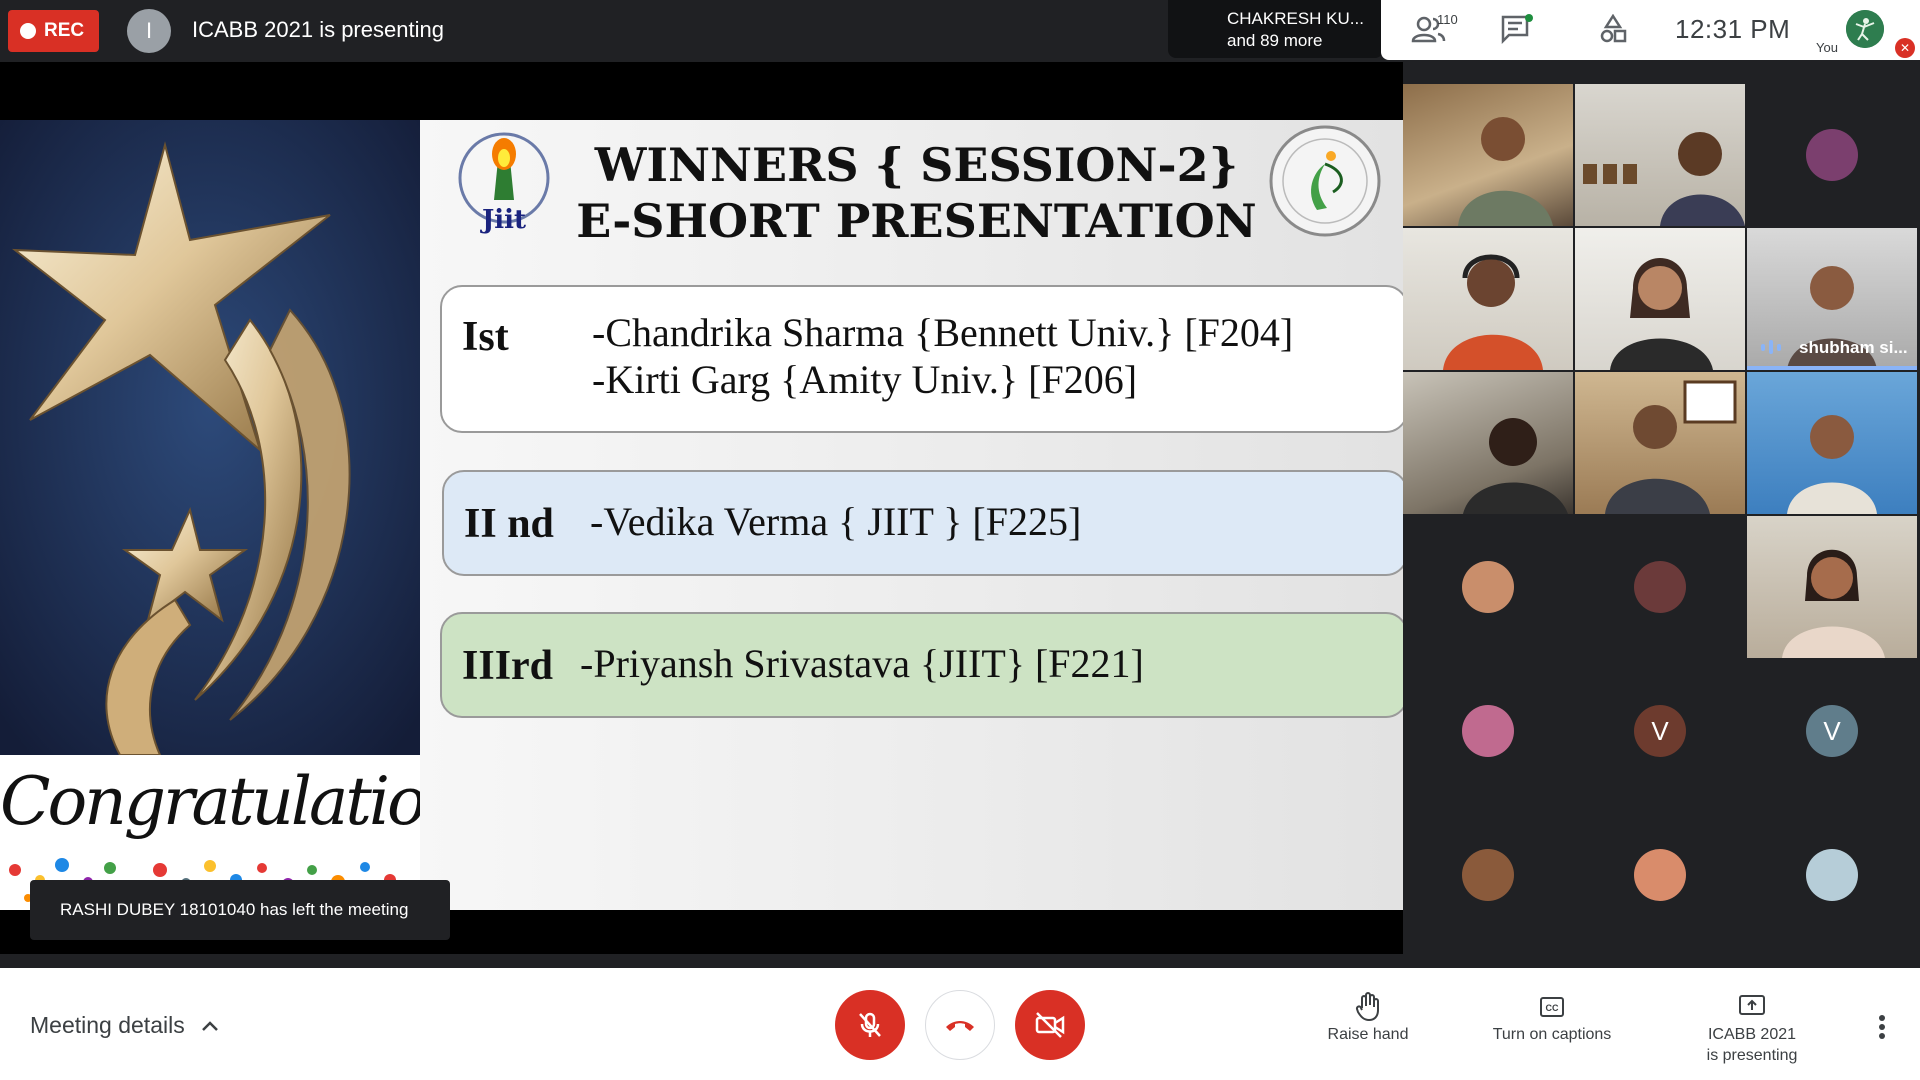 The image size is (1920, 1080). Describe the element at coordinates (1275, 40) in the screenshot. I see `active-speaker-more: and 89 more` at that location.